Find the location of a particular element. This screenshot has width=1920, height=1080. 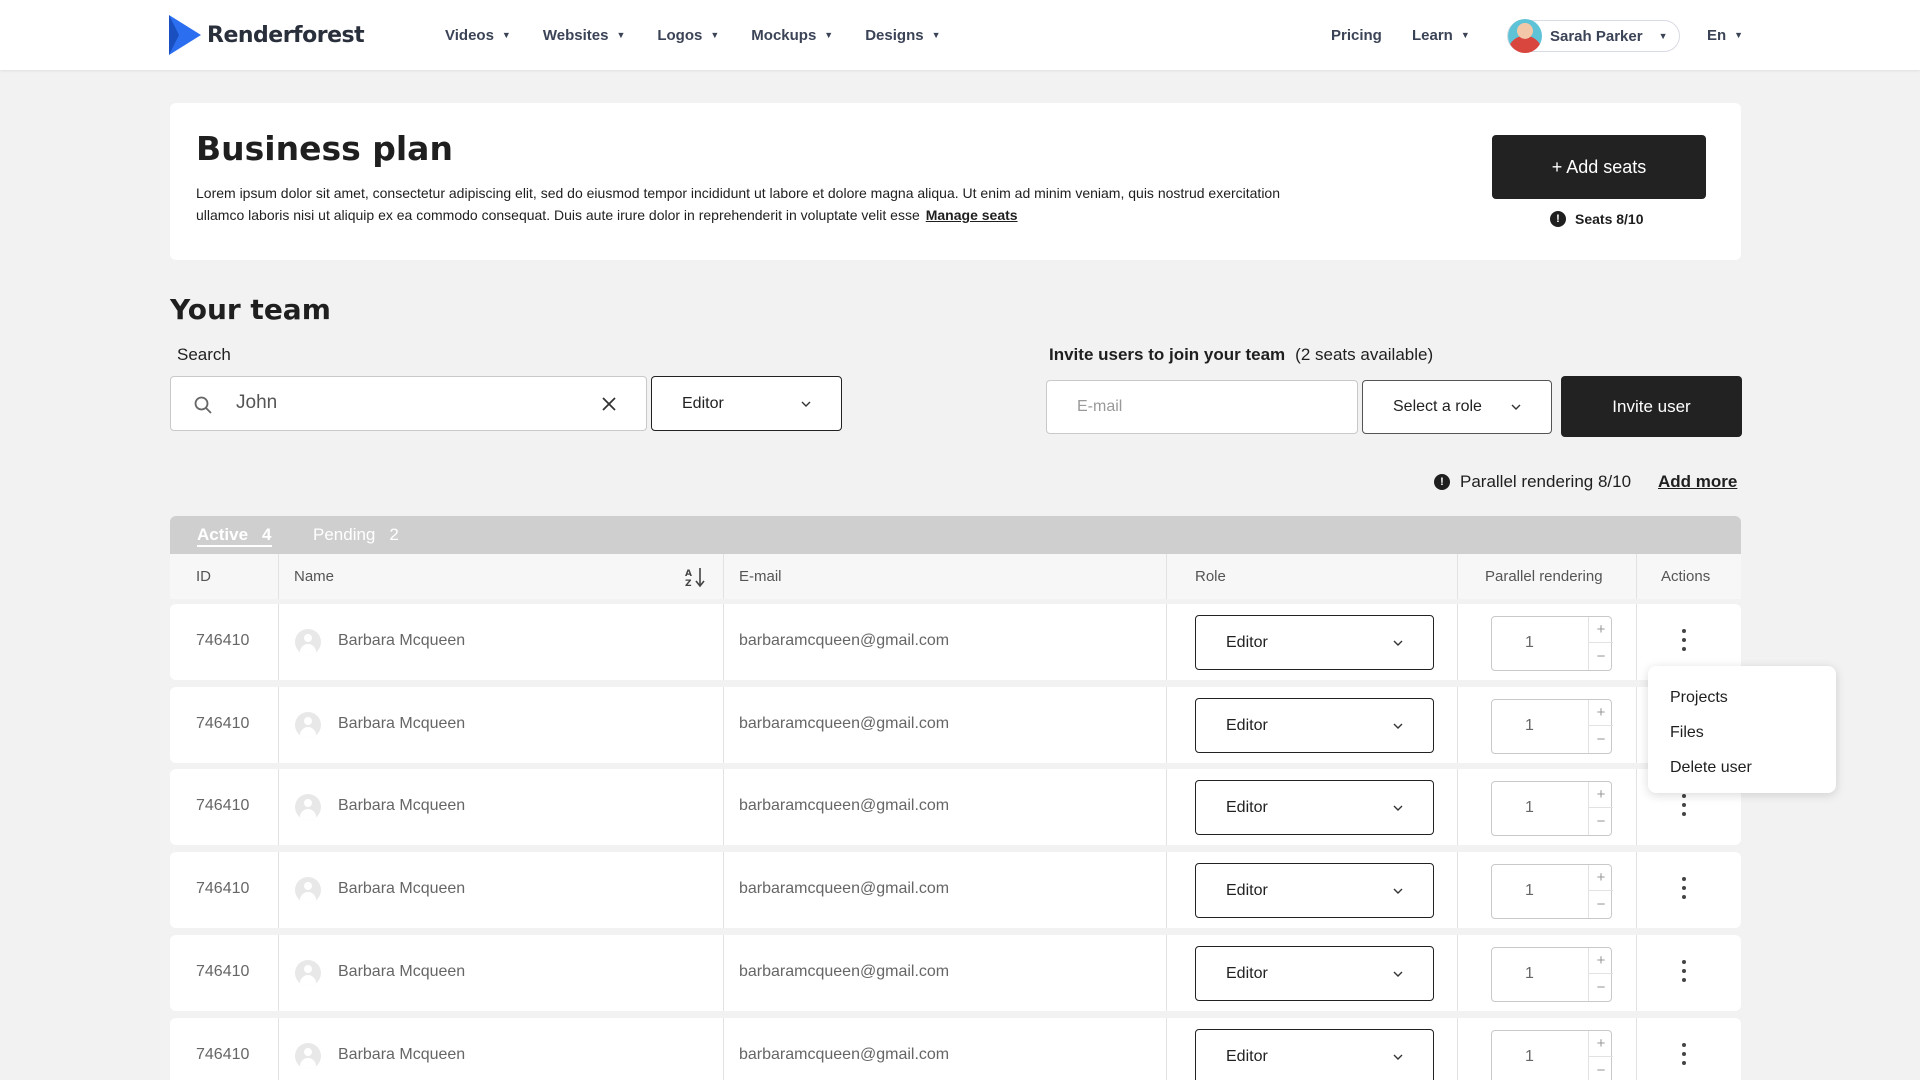

nav-item-designs: Designs ▼ is located at coordinates (902, 35).